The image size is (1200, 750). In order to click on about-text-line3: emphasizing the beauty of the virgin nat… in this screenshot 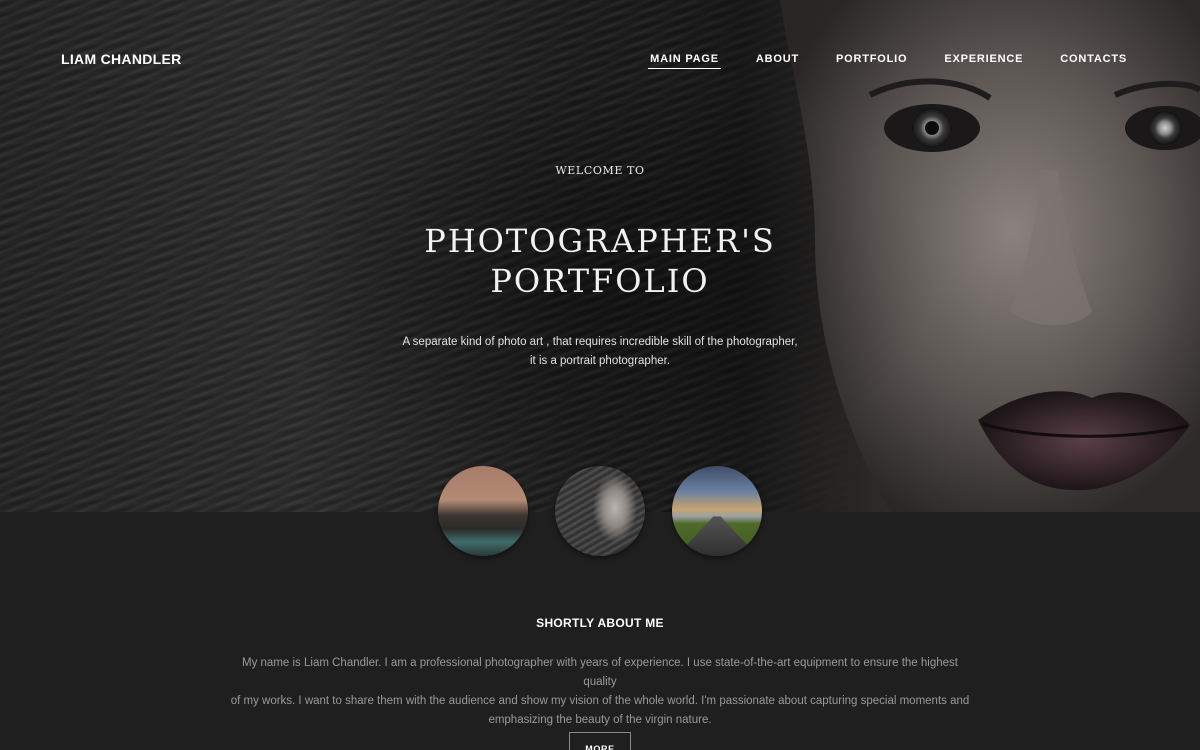, I will do `click(600, 720)`.